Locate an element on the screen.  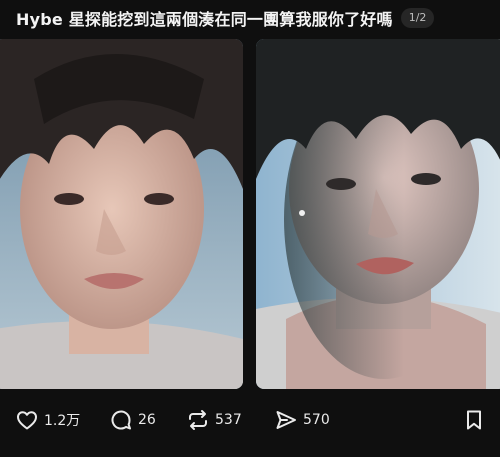
bookmark-button is located at coordinates (474, 420).